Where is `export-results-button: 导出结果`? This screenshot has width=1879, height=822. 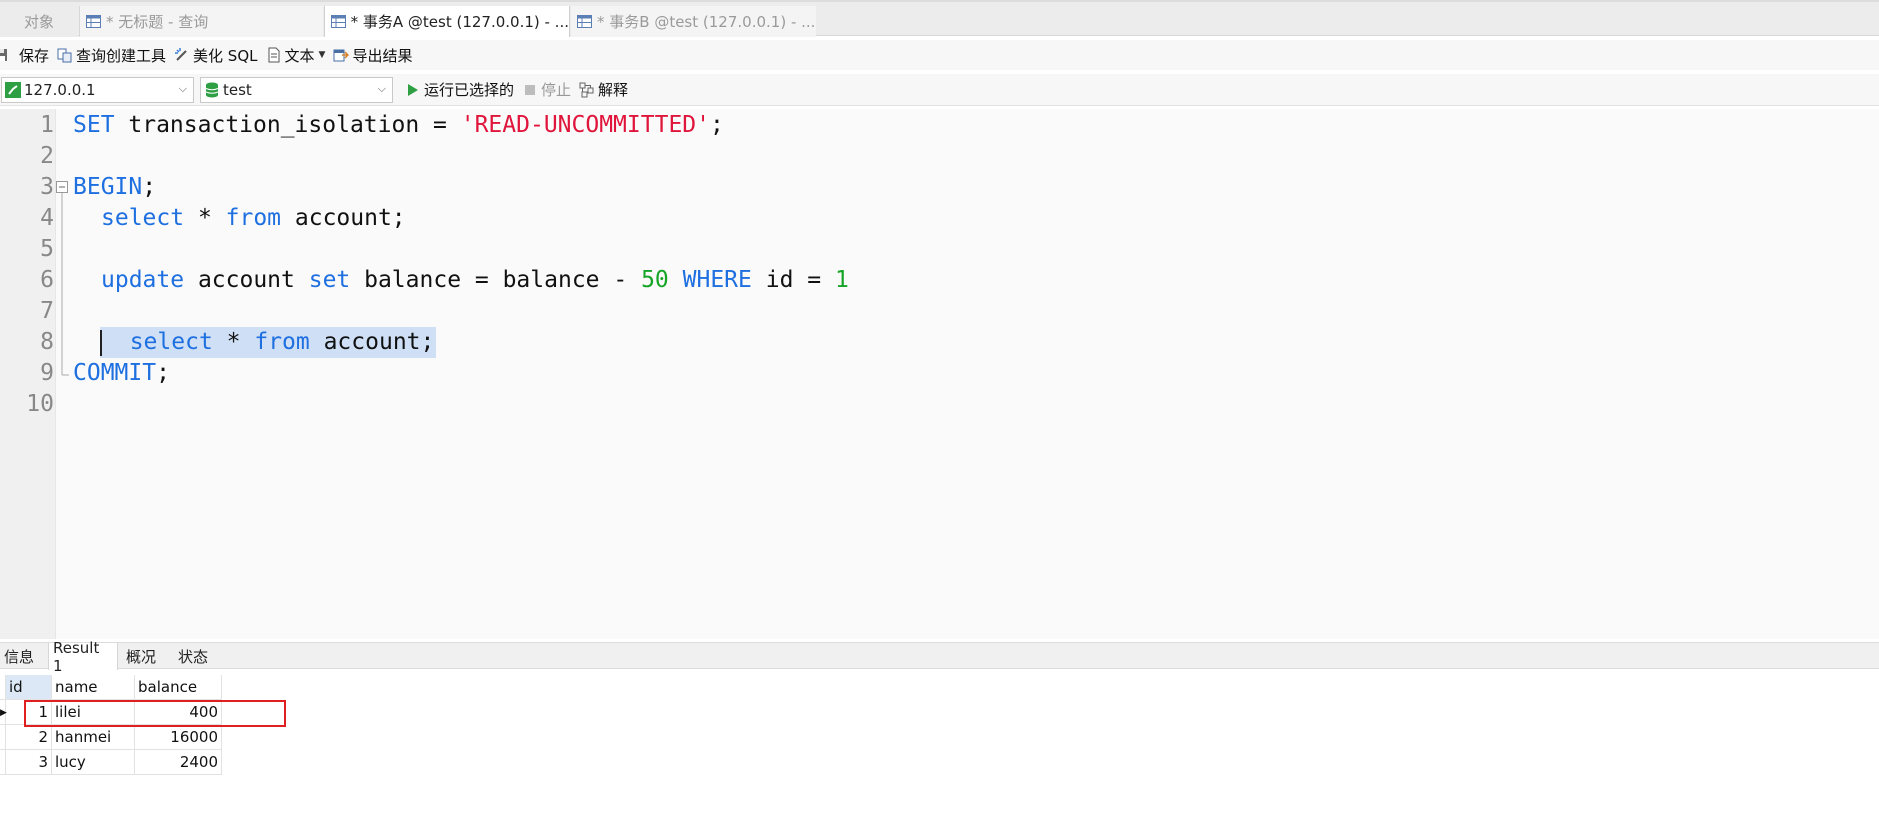
export-results-button: 导出结果 is located at coordinates (372, 55).